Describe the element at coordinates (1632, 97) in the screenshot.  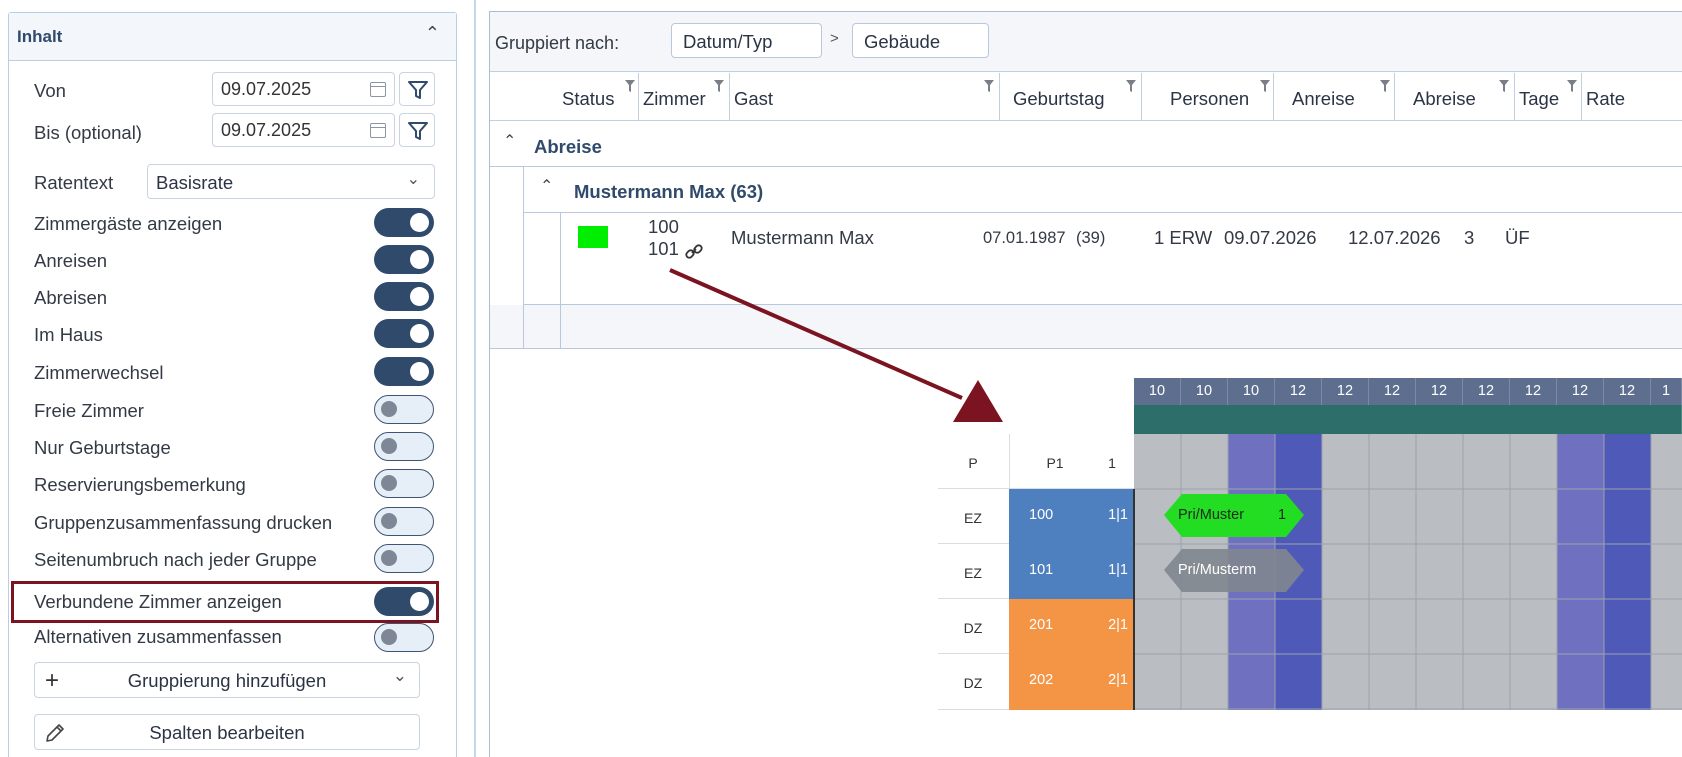
I see `column-header-rate: Rate` at that location.